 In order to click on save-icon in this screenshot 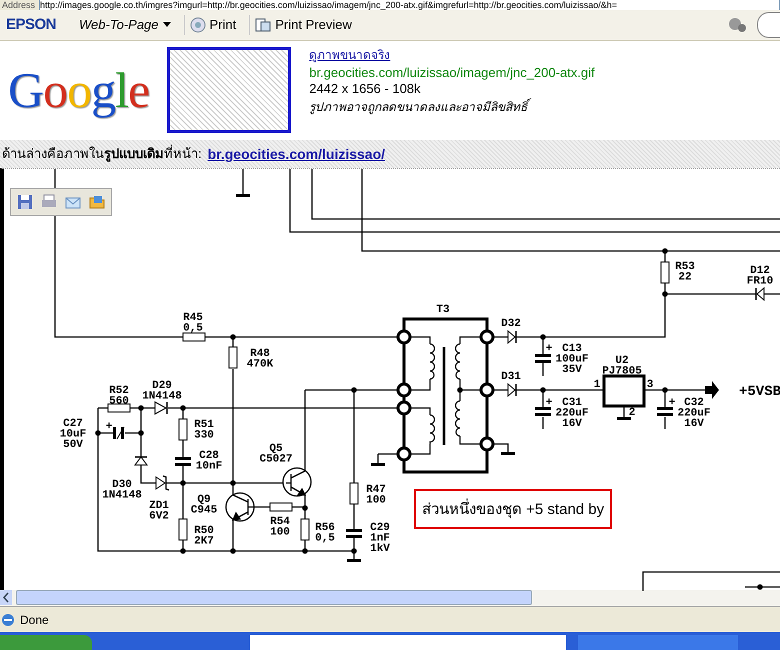, I will do `click(25, 202)`.